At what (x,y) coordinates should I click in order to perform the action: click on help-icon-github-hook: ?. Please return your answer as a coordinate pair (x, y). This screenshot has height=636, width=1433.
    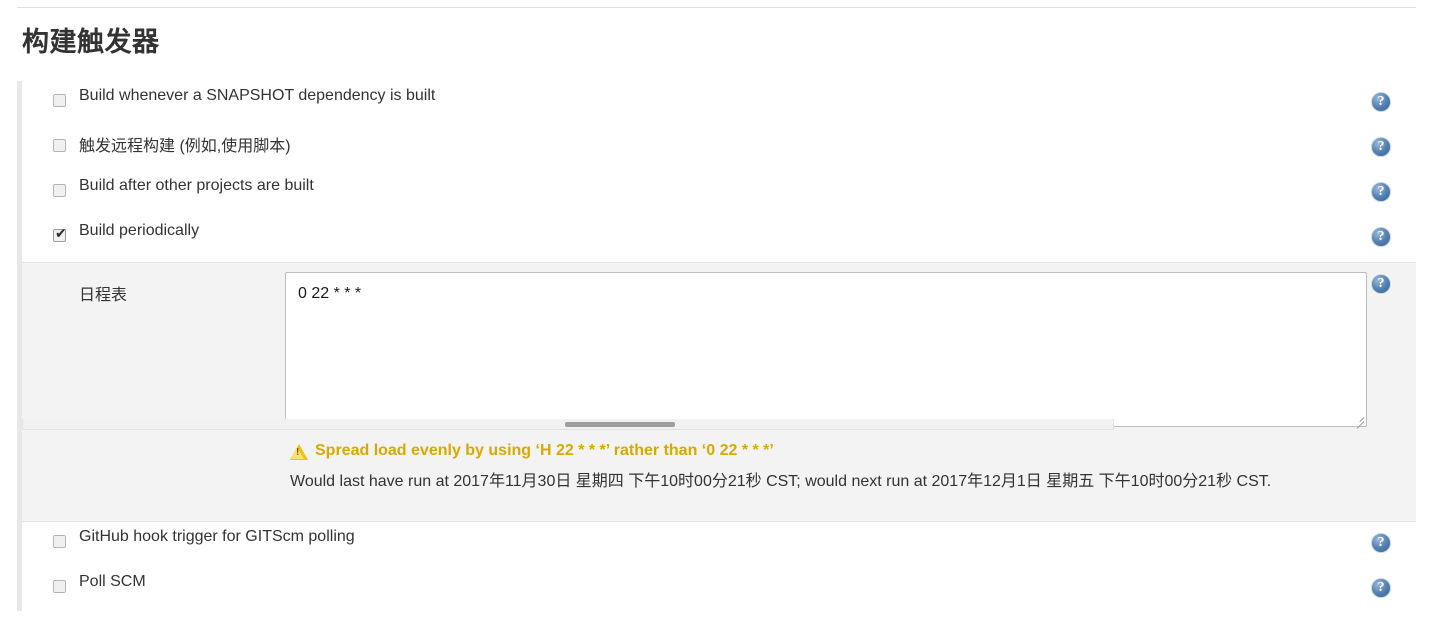
    Looking at the image, I should click on (1381, 543).